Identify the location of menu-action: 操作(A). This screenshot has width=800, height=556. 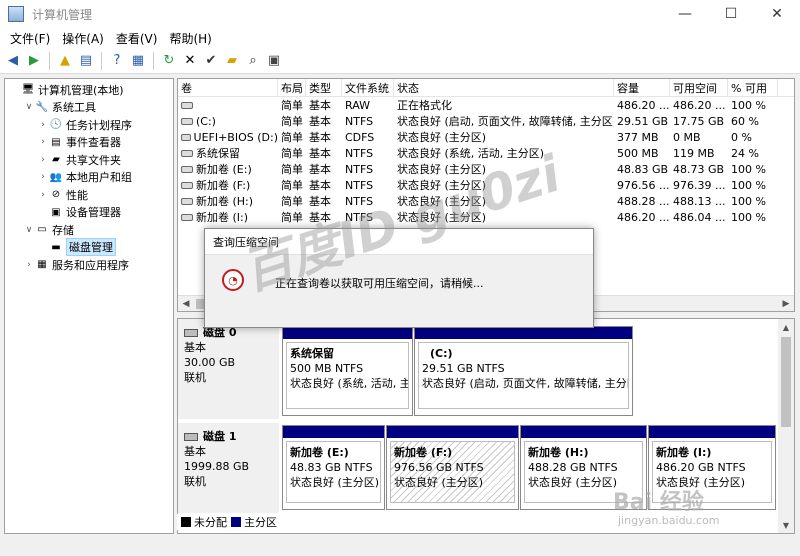
(83, 38).